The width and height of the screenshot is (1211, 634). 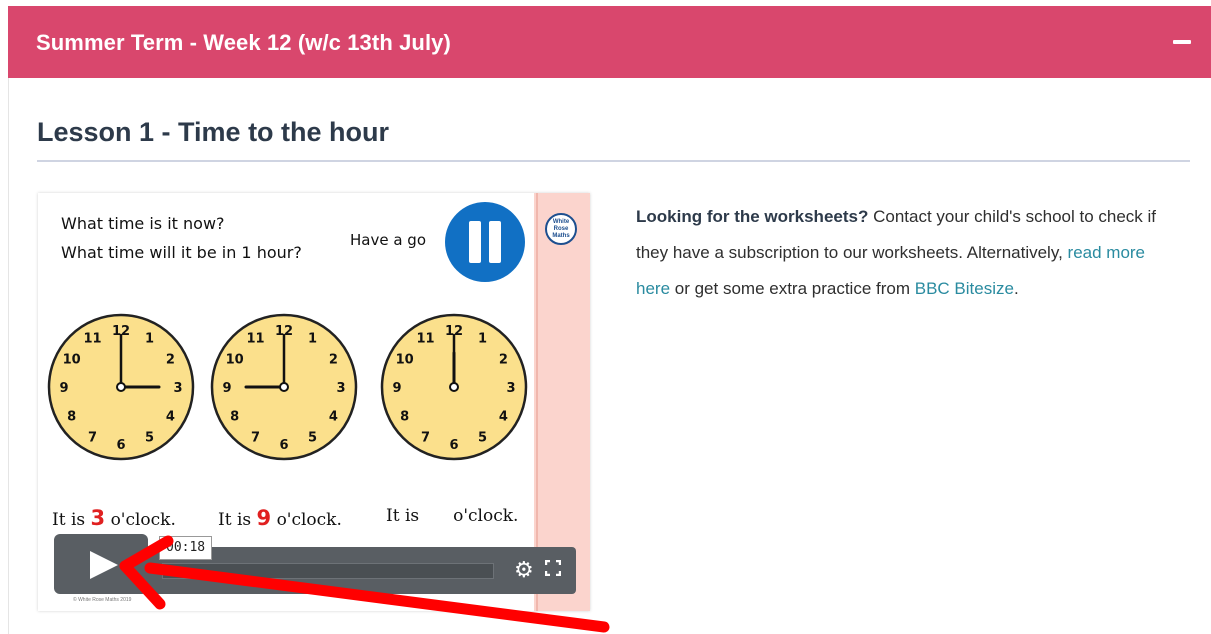 I want to click on answer-3: It is o'clock., so click(x=452, y=516).